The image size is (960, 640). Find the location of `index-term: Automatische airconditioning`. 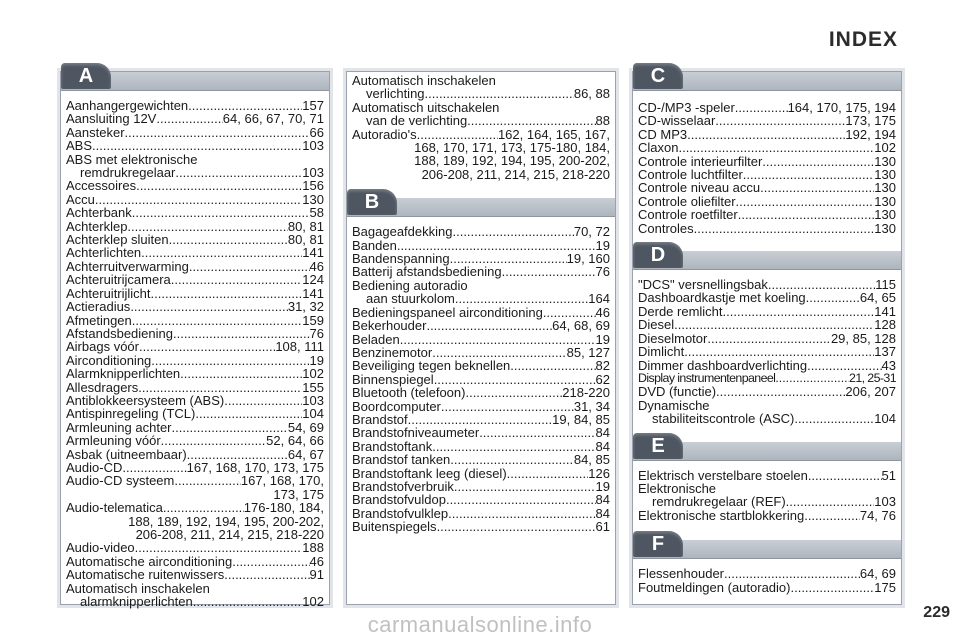

index-term: Automatische airconditioning is located at coordinates (149, 561).